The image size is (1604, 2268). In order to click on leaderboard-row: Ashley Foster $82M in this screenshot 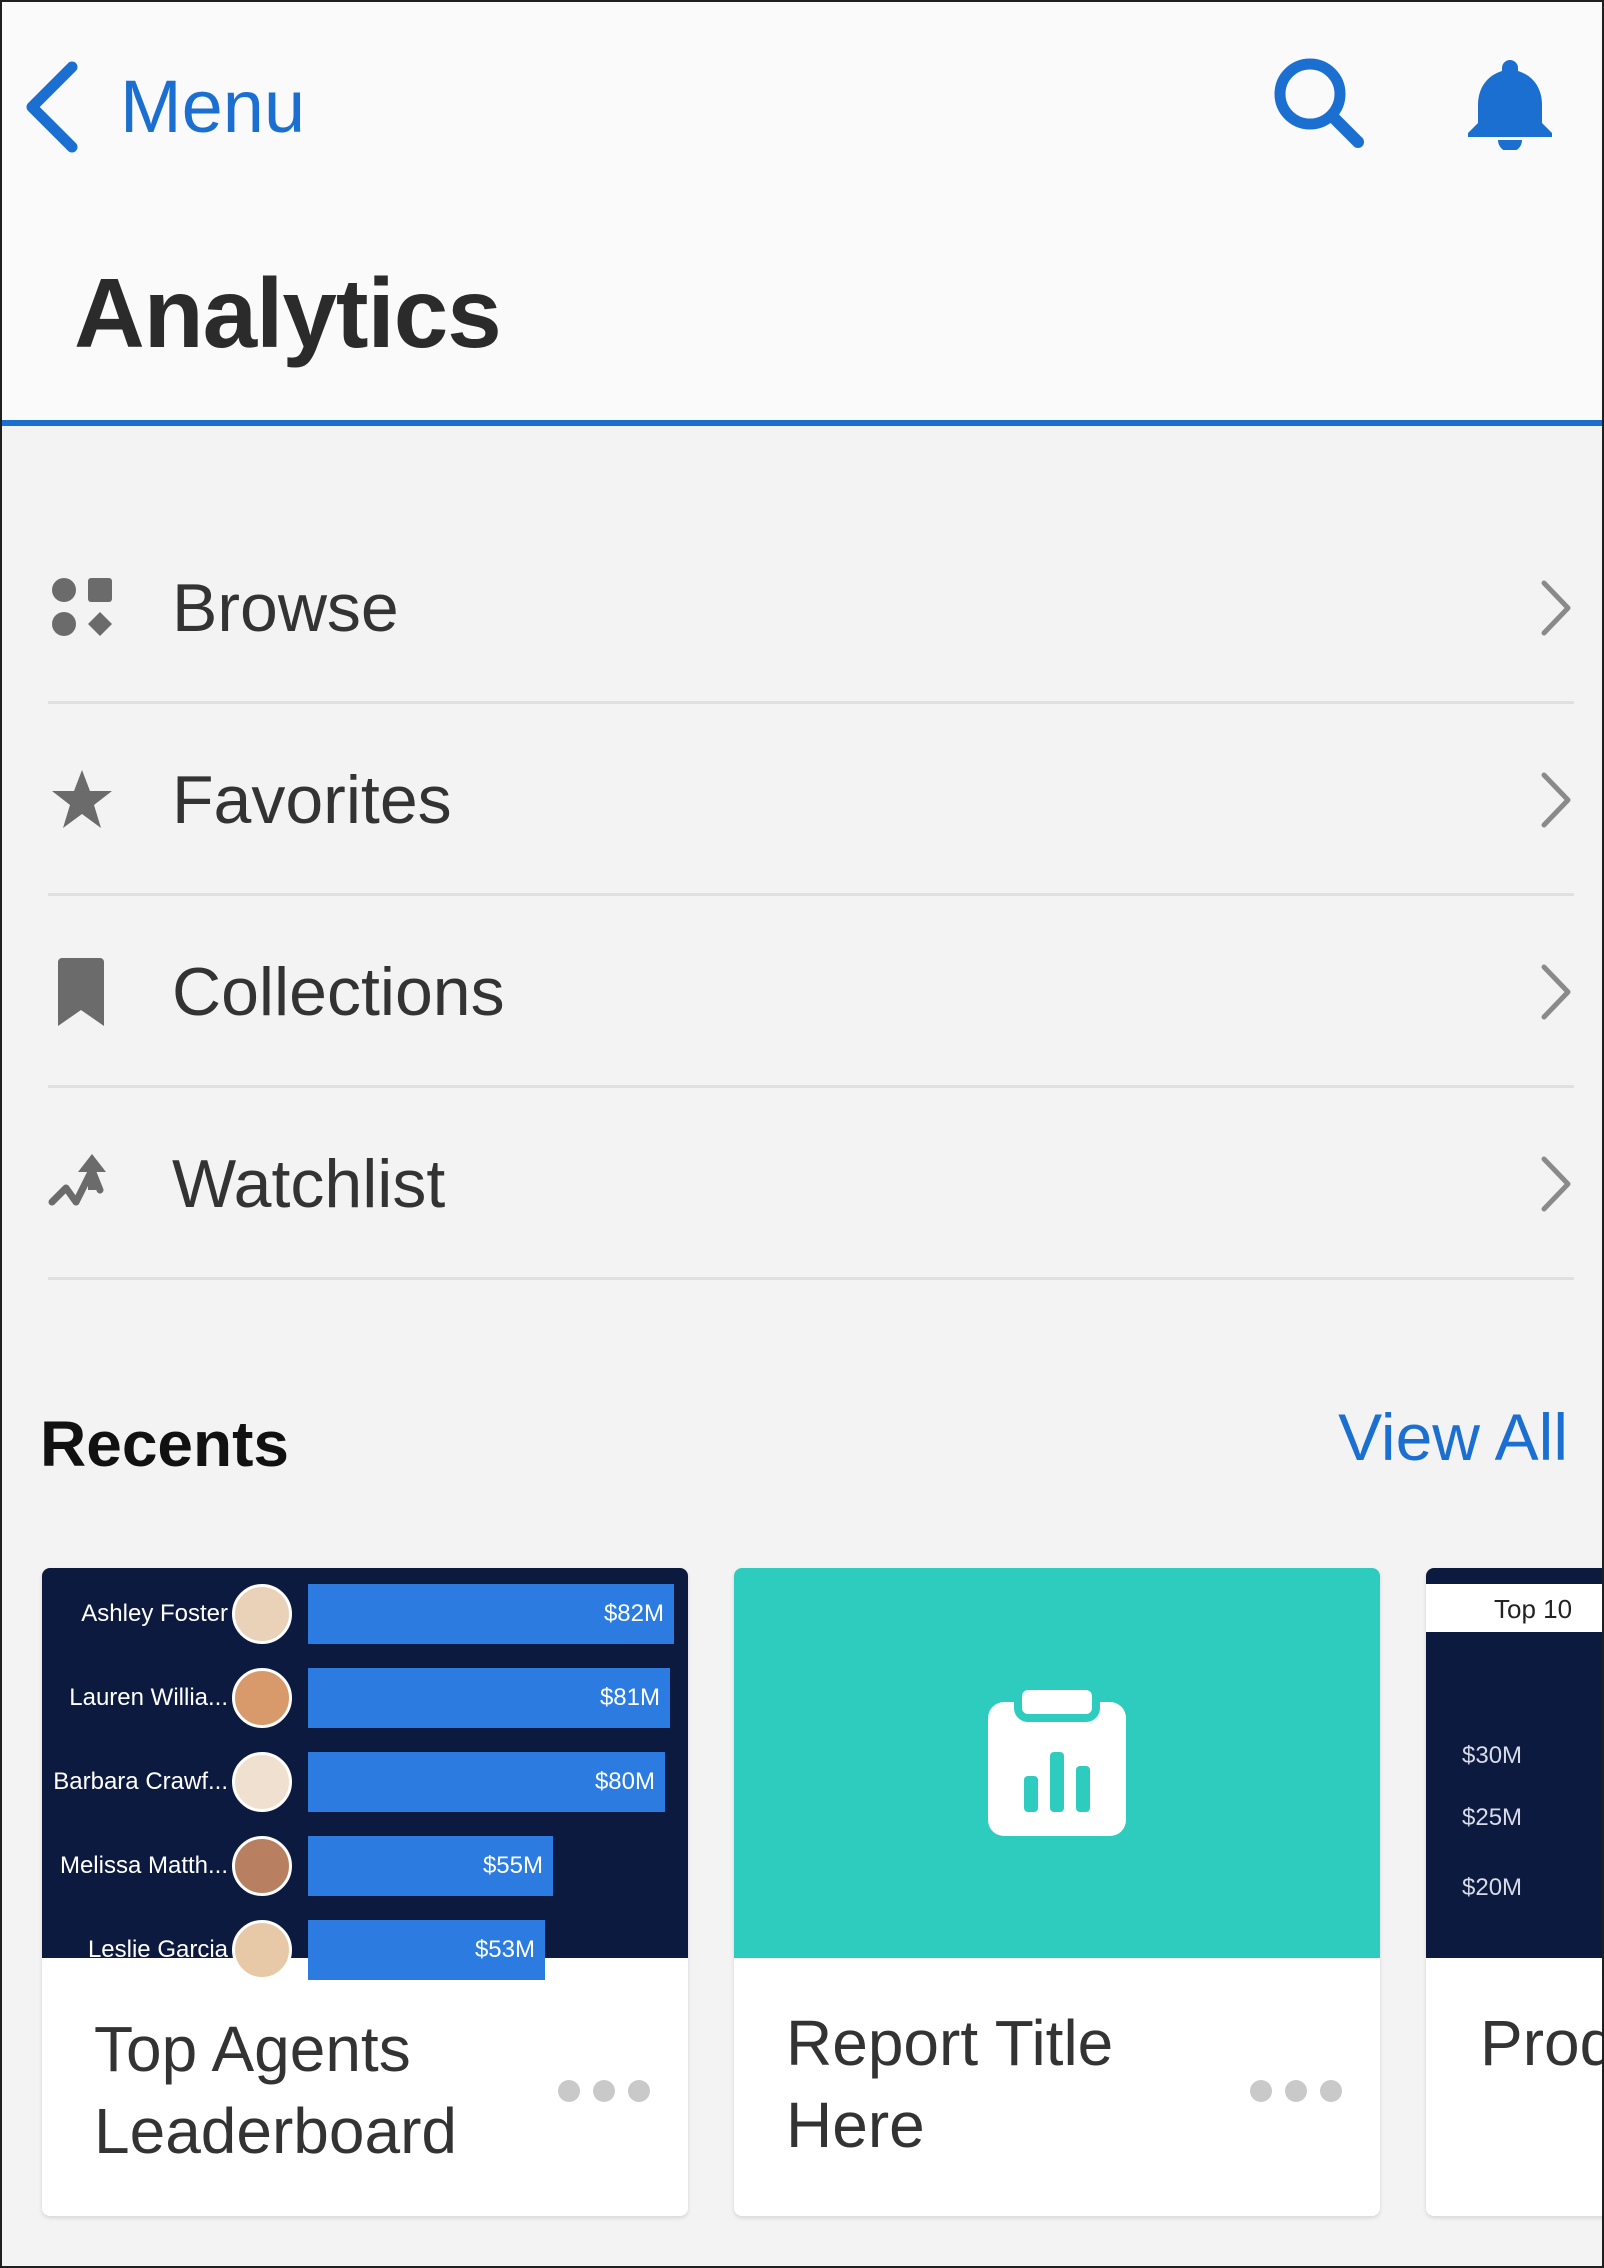, I will do `click(365, 1614)`.